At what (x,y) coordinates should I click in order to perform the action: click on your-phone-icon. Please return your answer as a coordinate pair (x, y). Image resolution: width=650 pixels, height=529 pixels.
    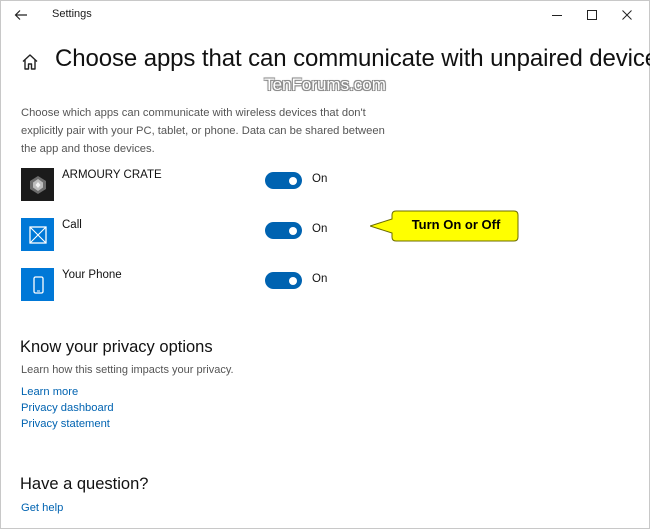
    Looking at the image, I should click on (37, 284).